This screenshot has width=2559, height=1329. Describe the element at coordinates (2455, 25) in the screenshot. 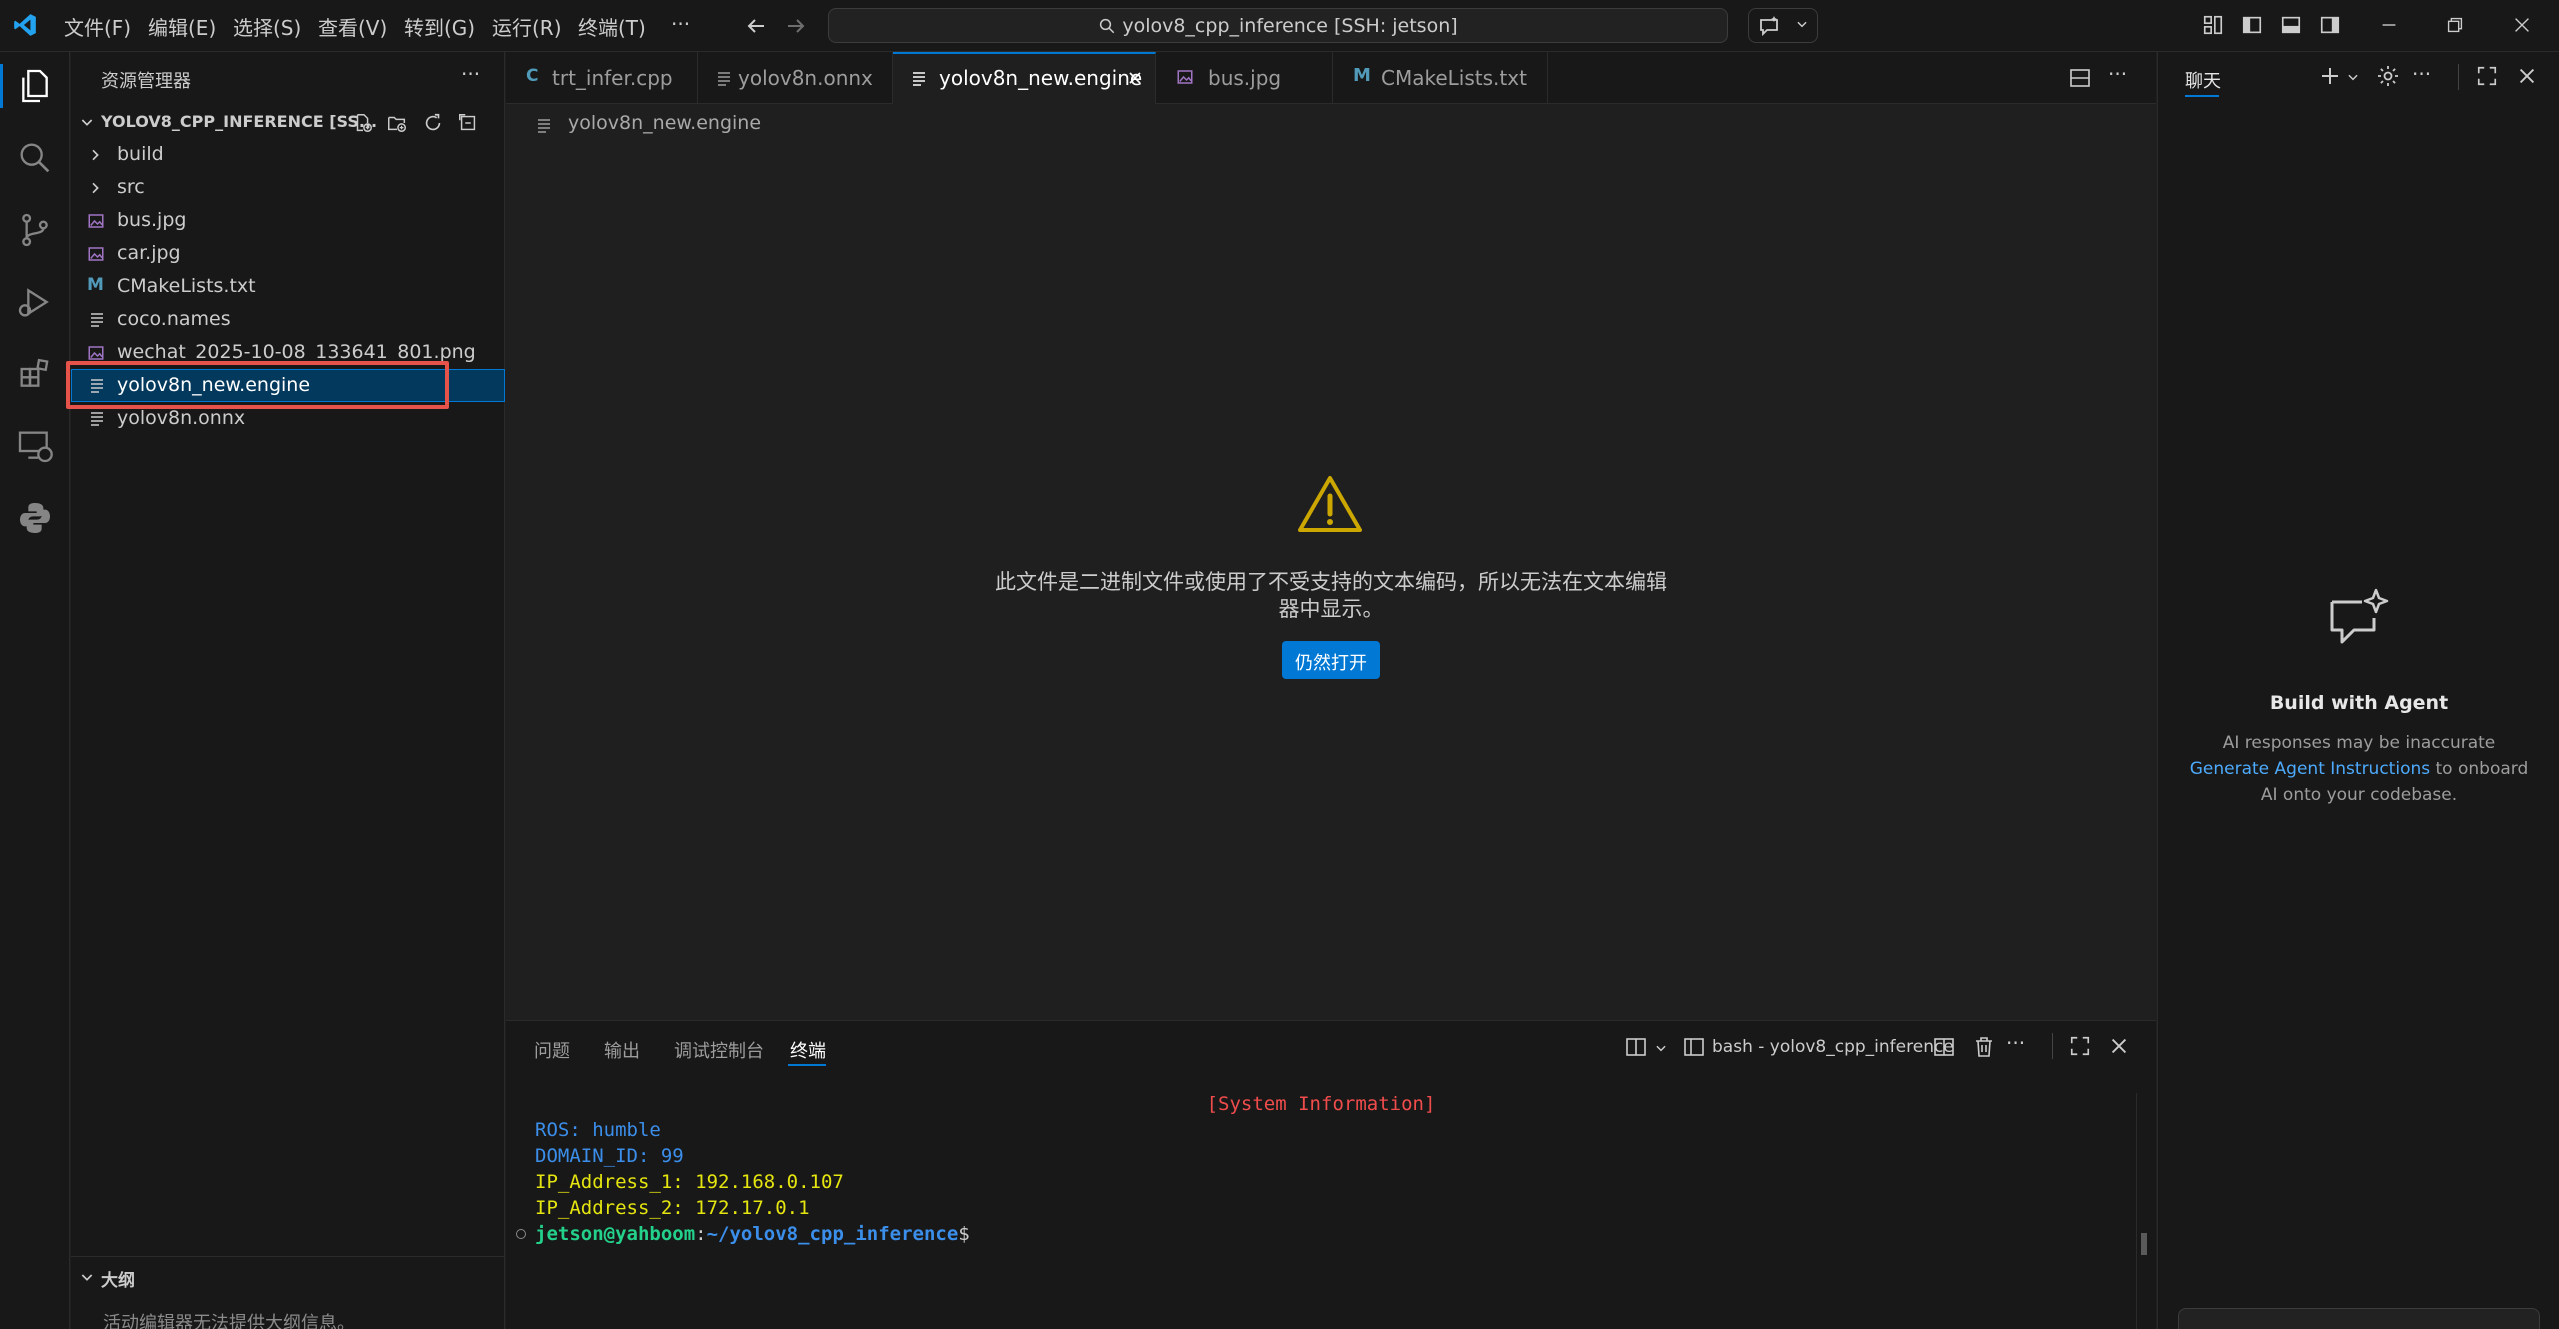

I see `restore-icon` at that location.